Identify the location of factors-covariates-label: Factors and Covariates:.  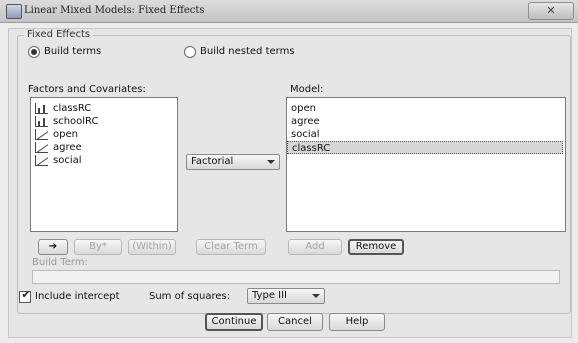
(87, 89).